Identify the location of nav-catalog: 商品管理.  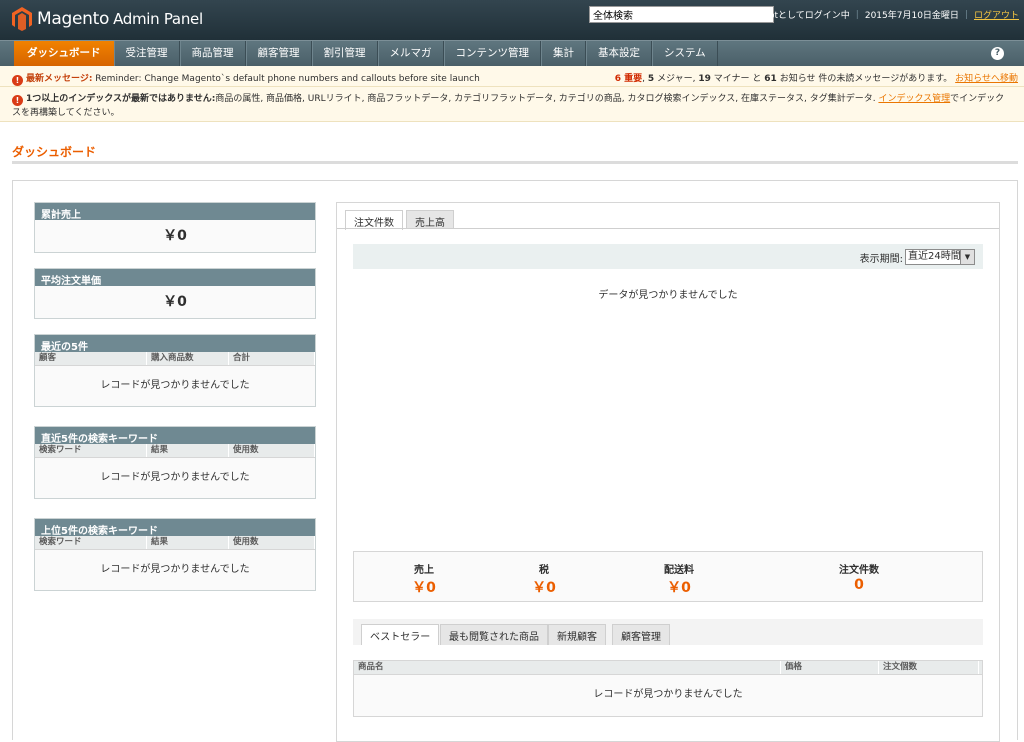
(212, 53).